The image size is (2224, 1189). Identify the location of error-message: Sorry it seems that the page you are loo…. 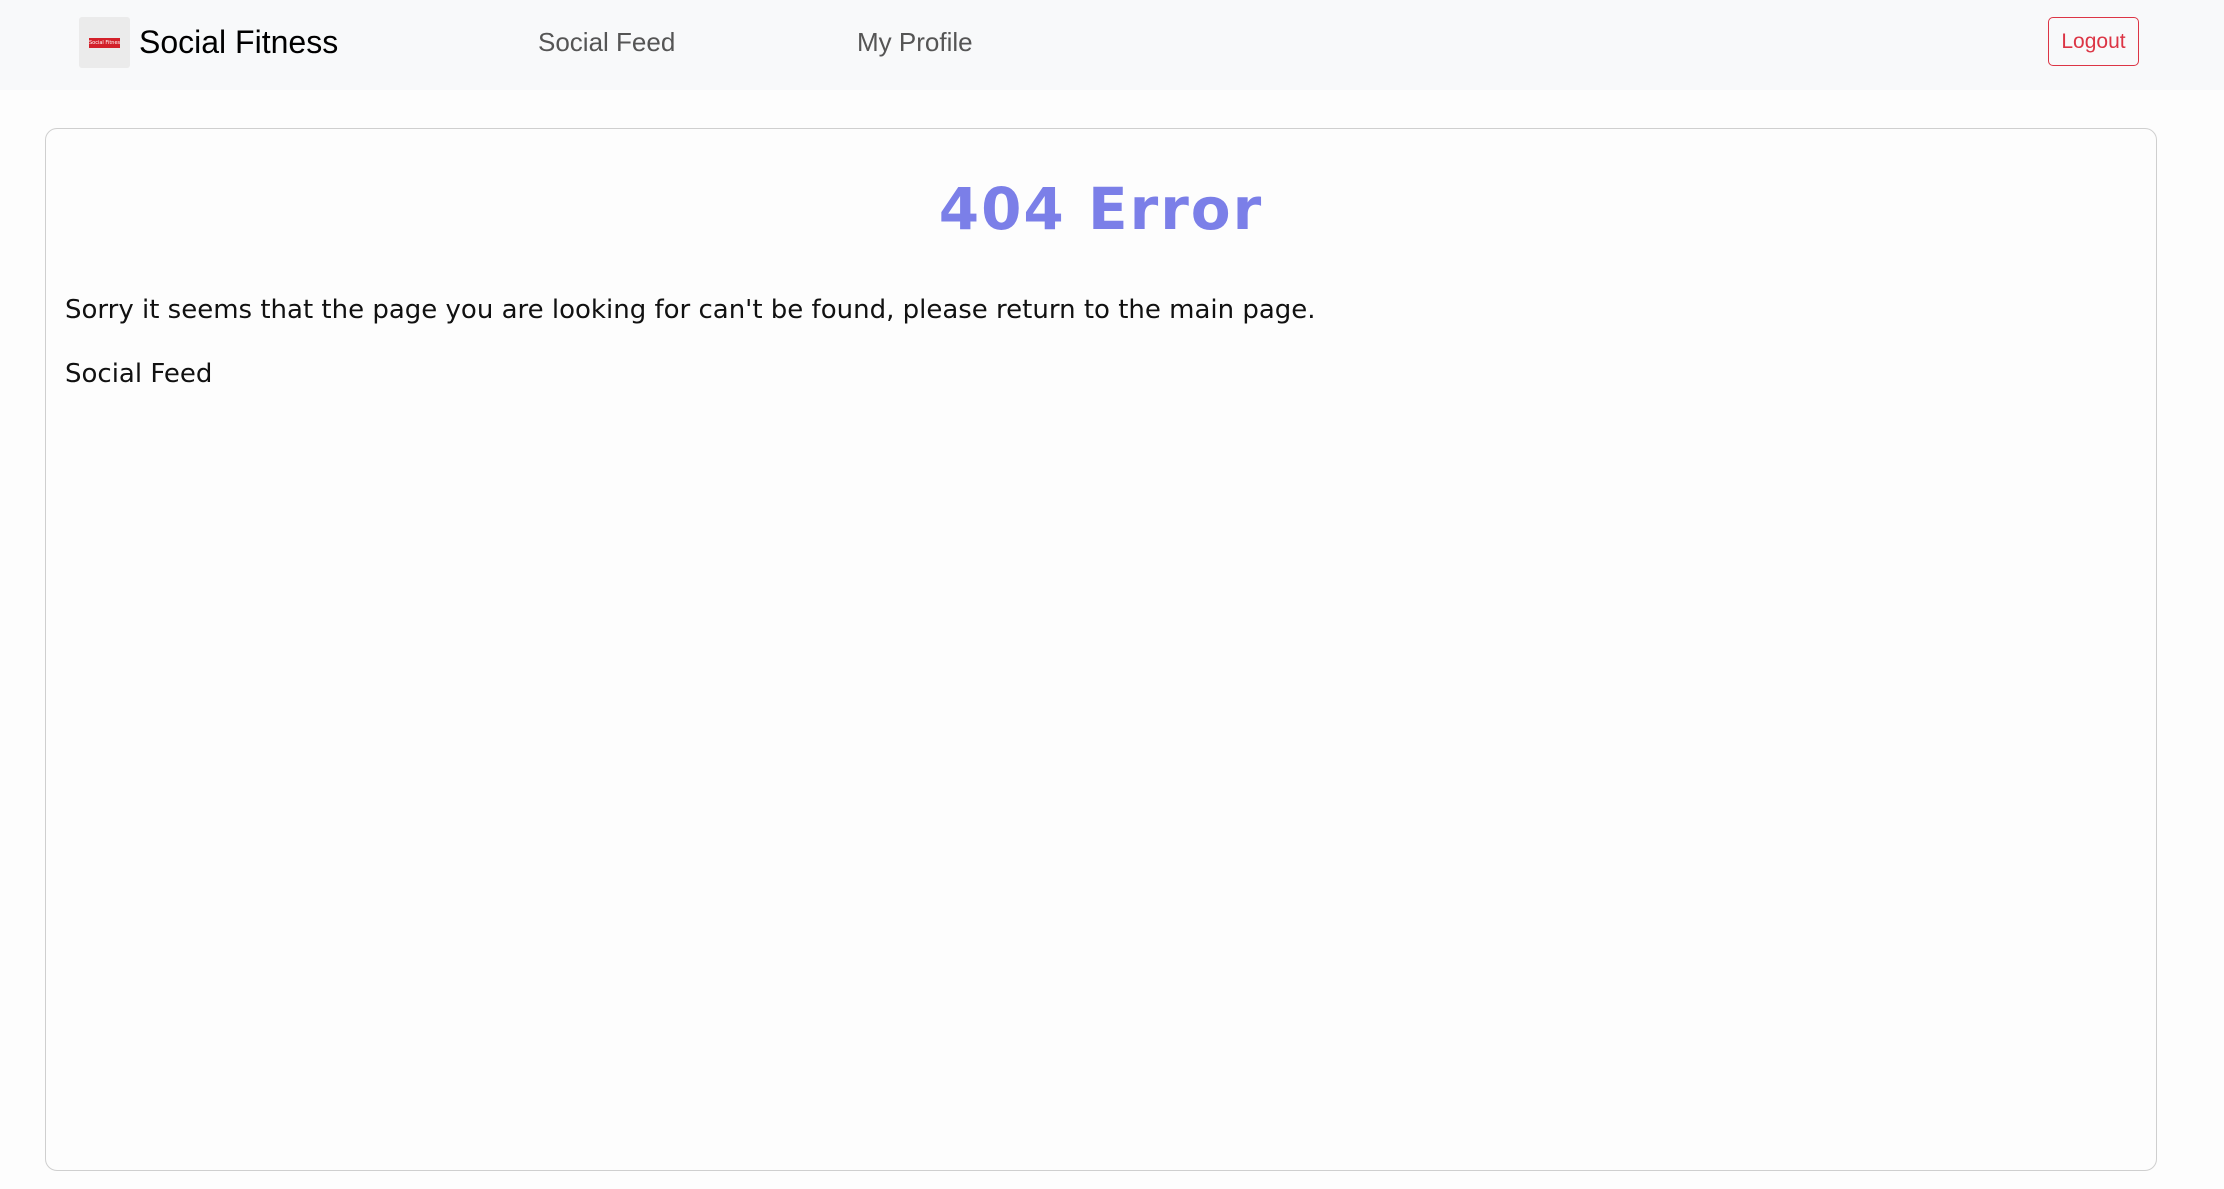
(690, 310).